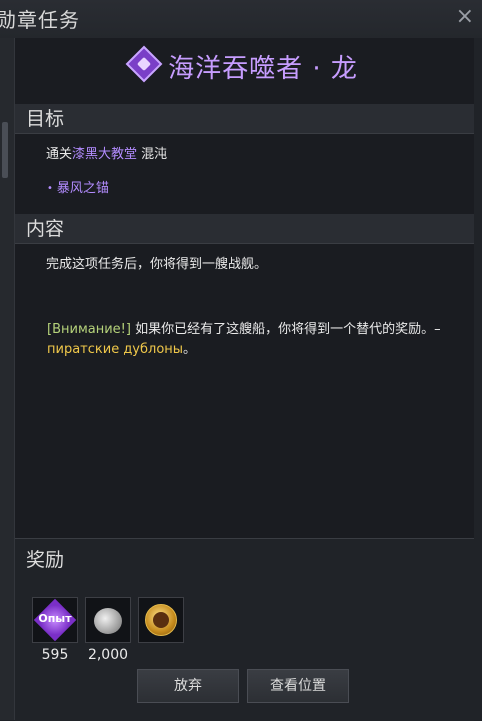 The image size is (482, 721). I want to click on exp-label: Опыт, so click(55, 618).